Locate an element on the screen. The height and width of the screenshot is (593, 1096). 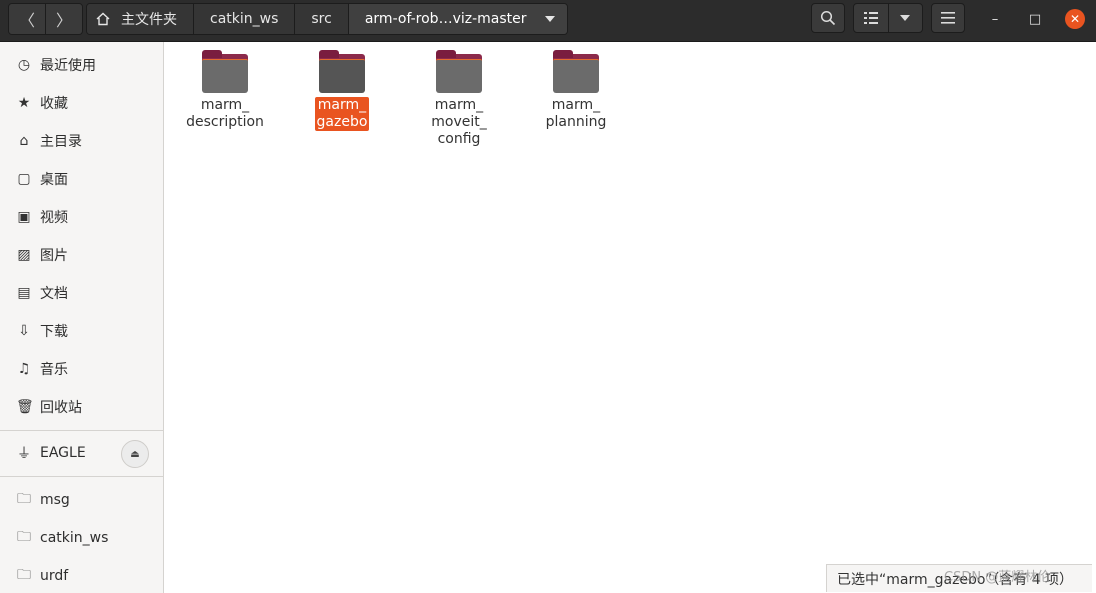
back-button: 〈 is located at coordinates (27, 19).